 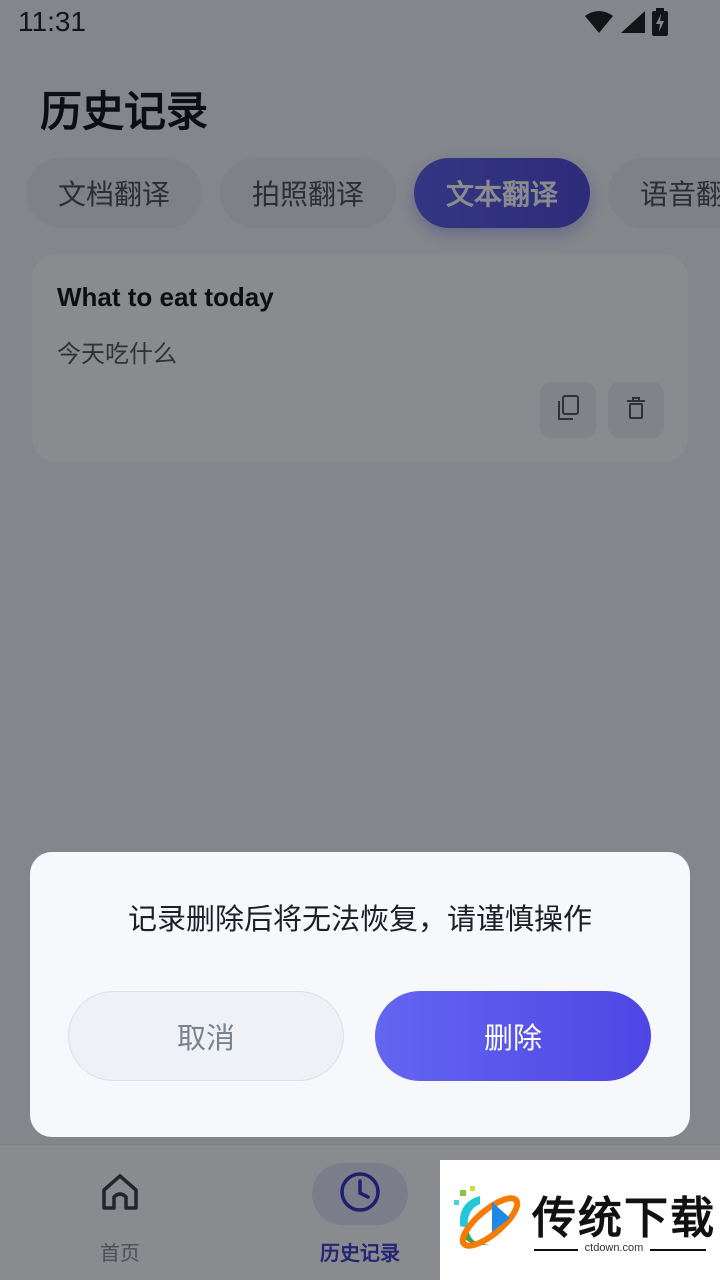 I want to click on site-watermark: 传统下载 ctdown.com, so click(x=580, y=1220).